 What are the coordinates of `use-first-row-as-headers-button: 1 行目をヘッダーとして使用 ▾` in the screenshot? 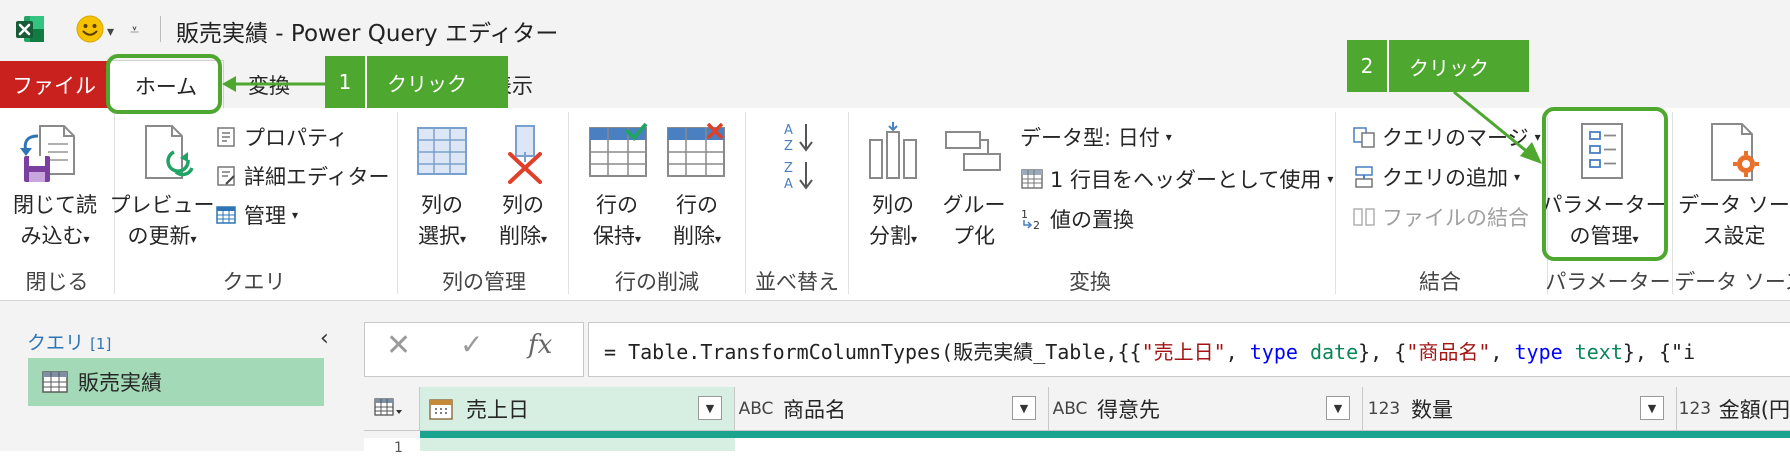 It's located at (1176, 179).